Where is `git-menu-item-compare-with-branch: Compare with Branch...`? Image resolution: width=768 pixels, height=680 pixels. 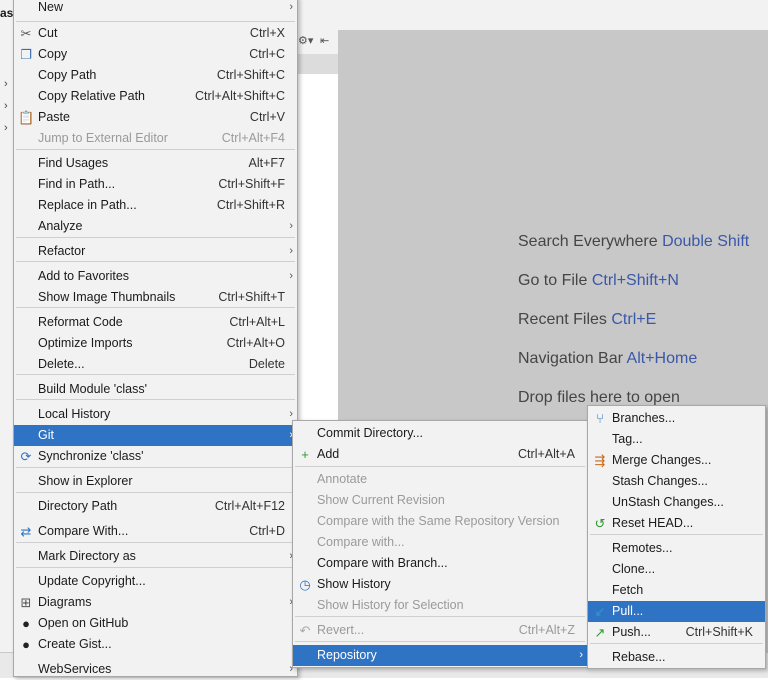 git-menu-item-compare-with-branch: Compare with Branch... is located at coordinates (440, 563).